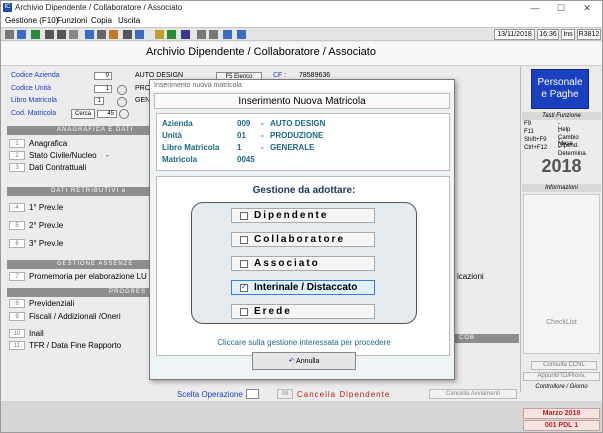  What do you see at coordinates (75, 316) in the screenshot?
I see `row-9-label: Fiscali / Addizionali /Oneri` at bounding box center [75, 316].